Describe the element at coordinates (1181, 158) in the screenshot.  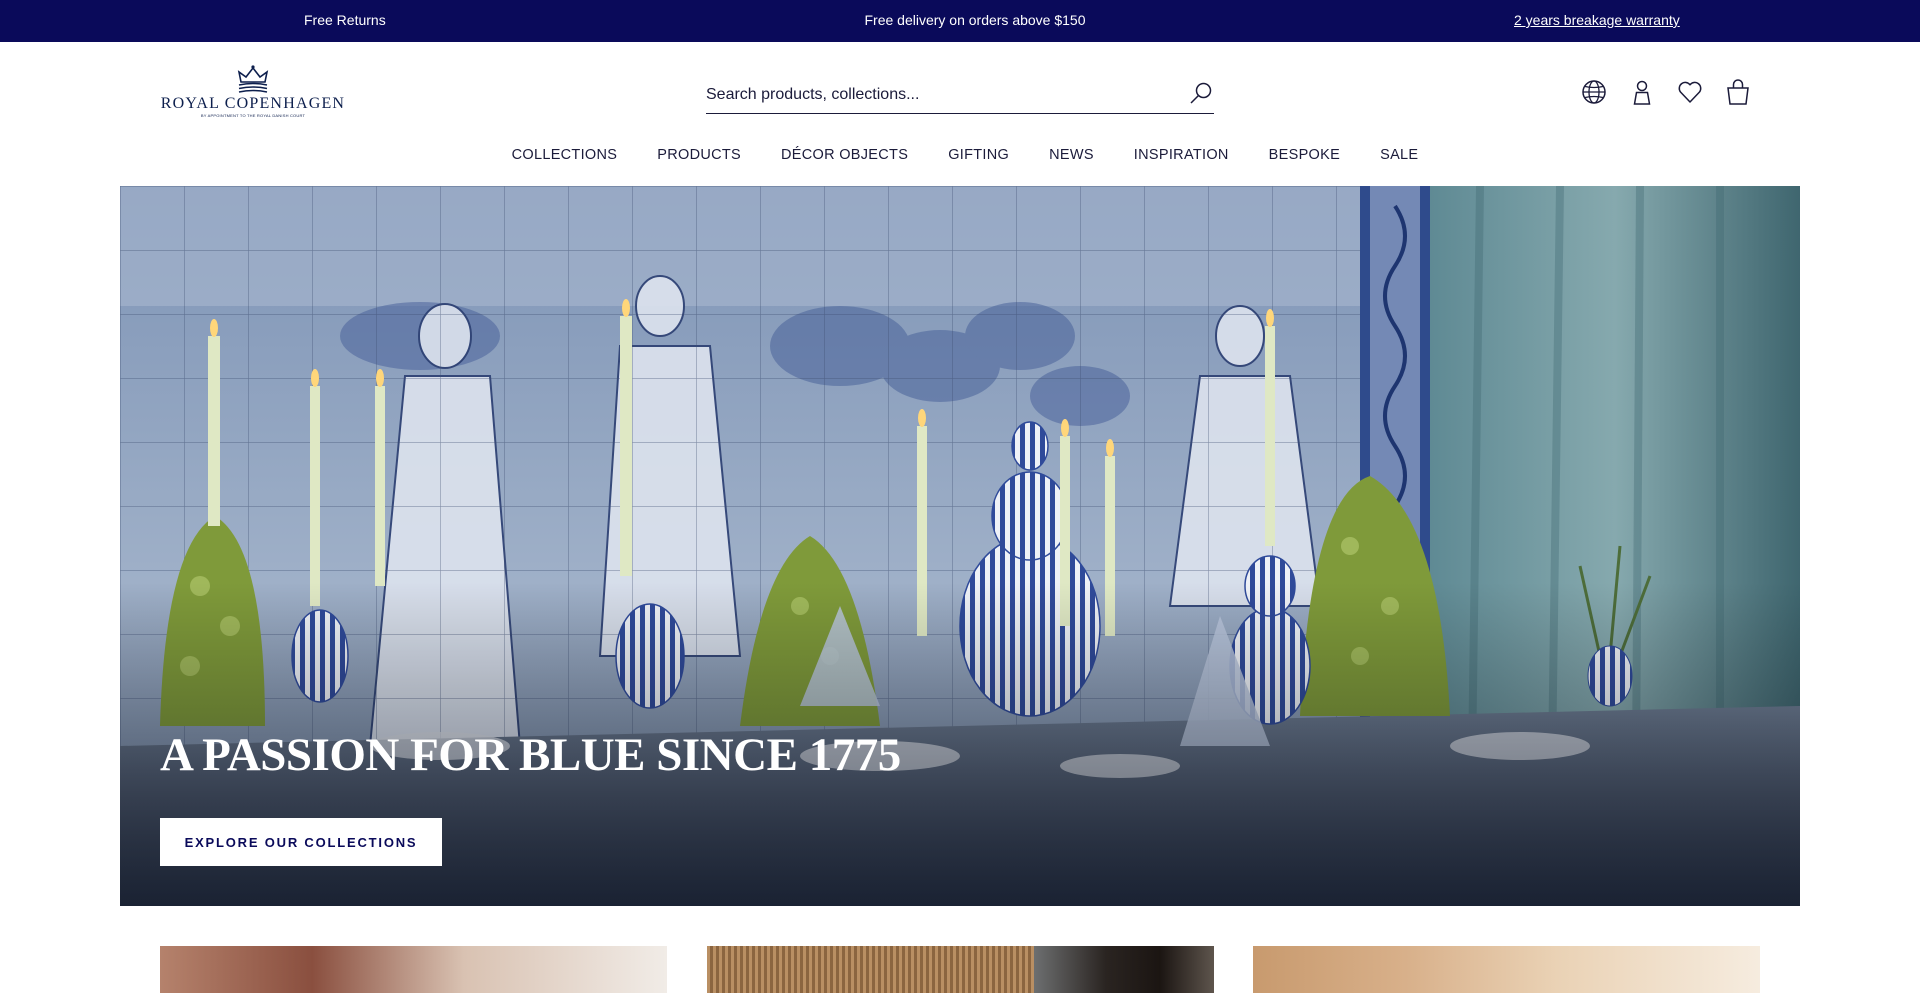
I see `nav-inspiration: INSPIRATION` at that location.